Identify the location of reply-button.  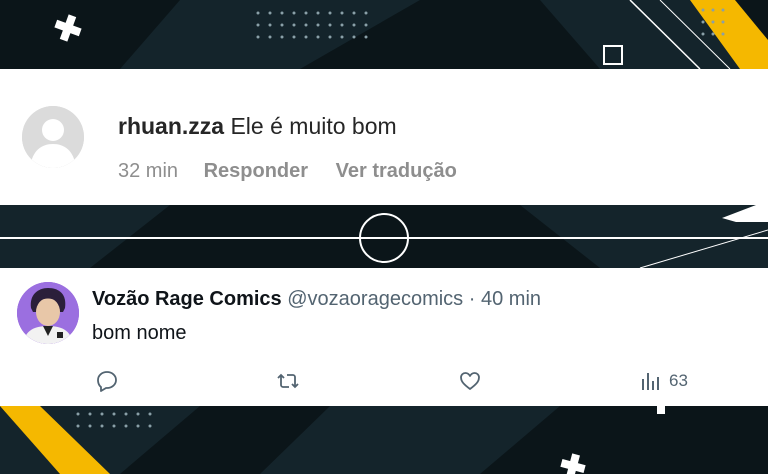
(107, 381).